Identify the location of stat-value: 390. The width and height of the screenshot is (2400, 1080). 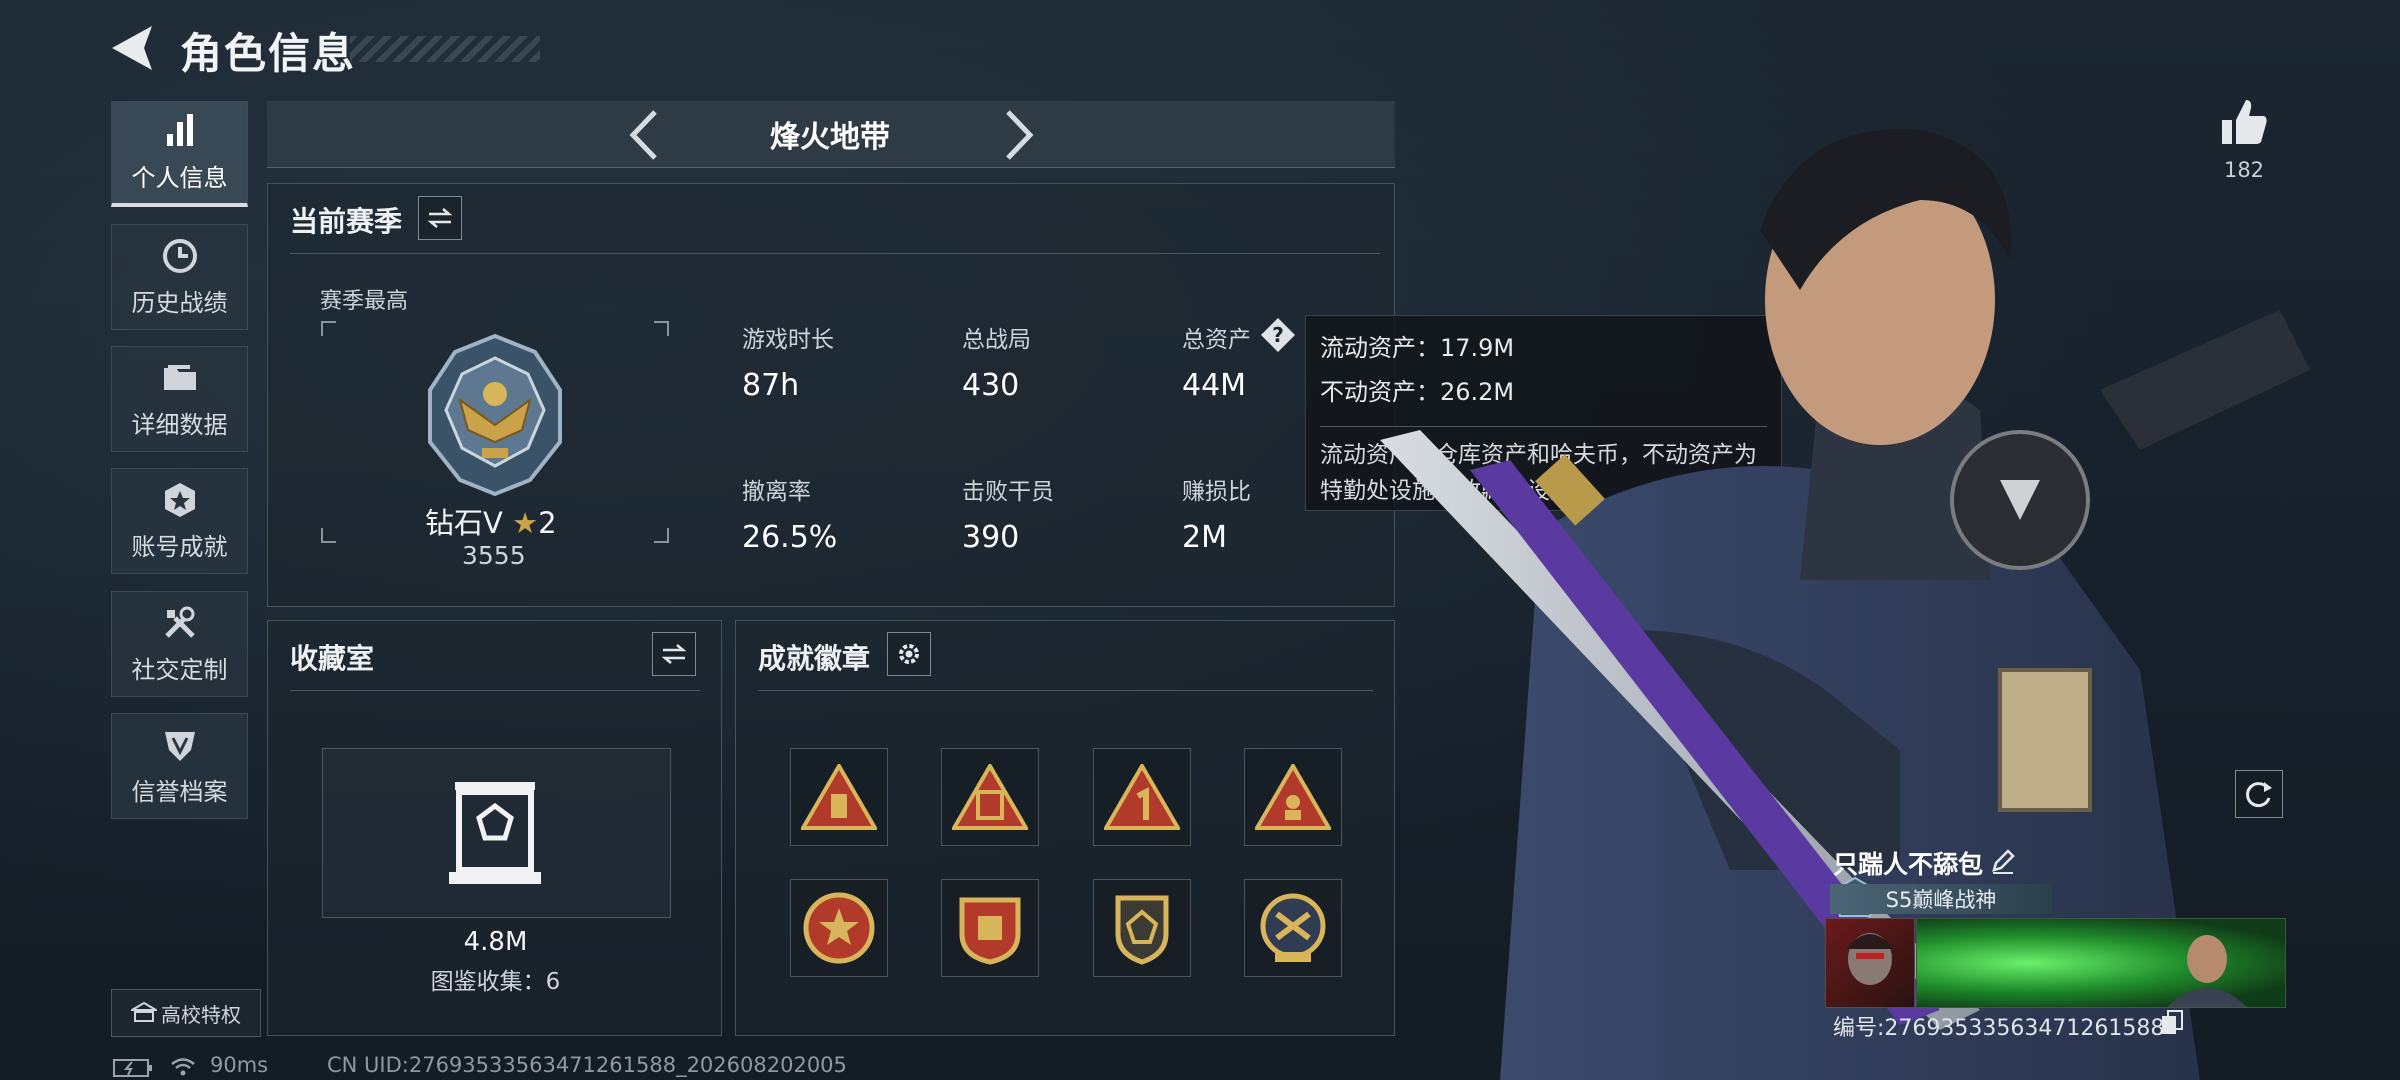
(991, 537).